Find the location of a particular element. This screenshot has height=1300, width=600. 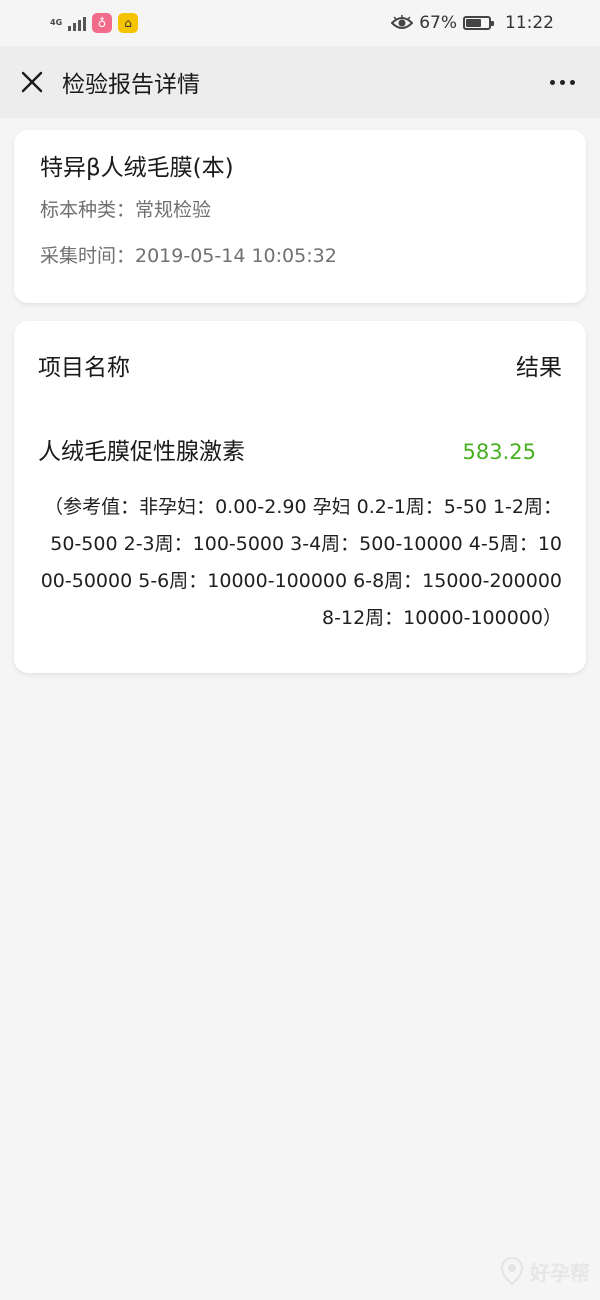

car-app-icon: ⌂ is located at coordinates (128, 23).